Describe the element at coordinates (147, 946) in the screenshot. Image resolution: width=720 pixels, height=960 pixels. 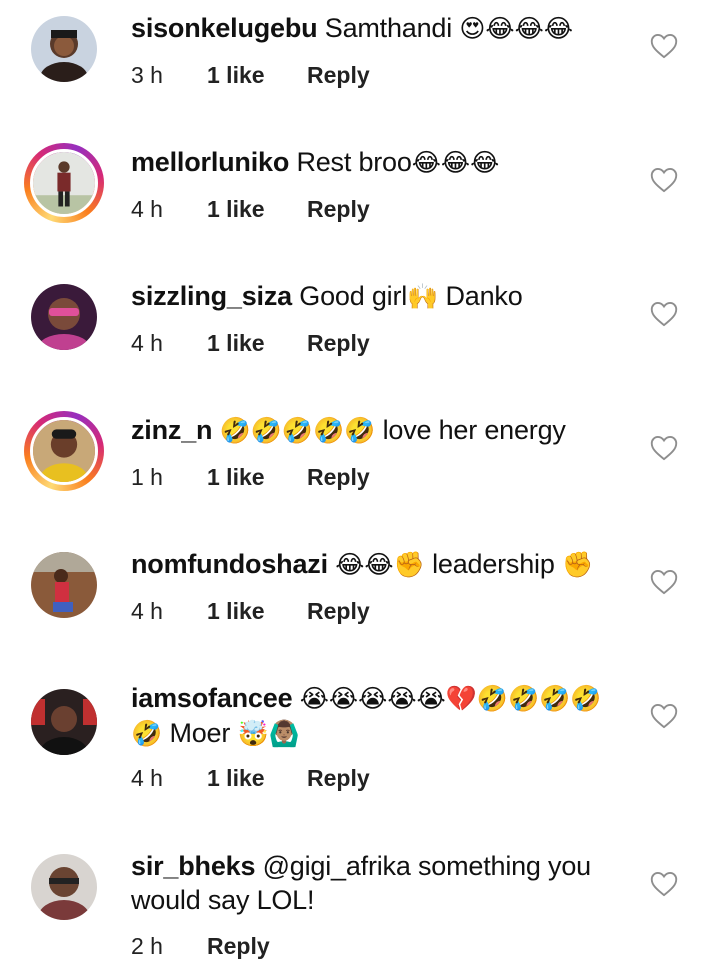
I see `comment-time: 2 h` at that location.